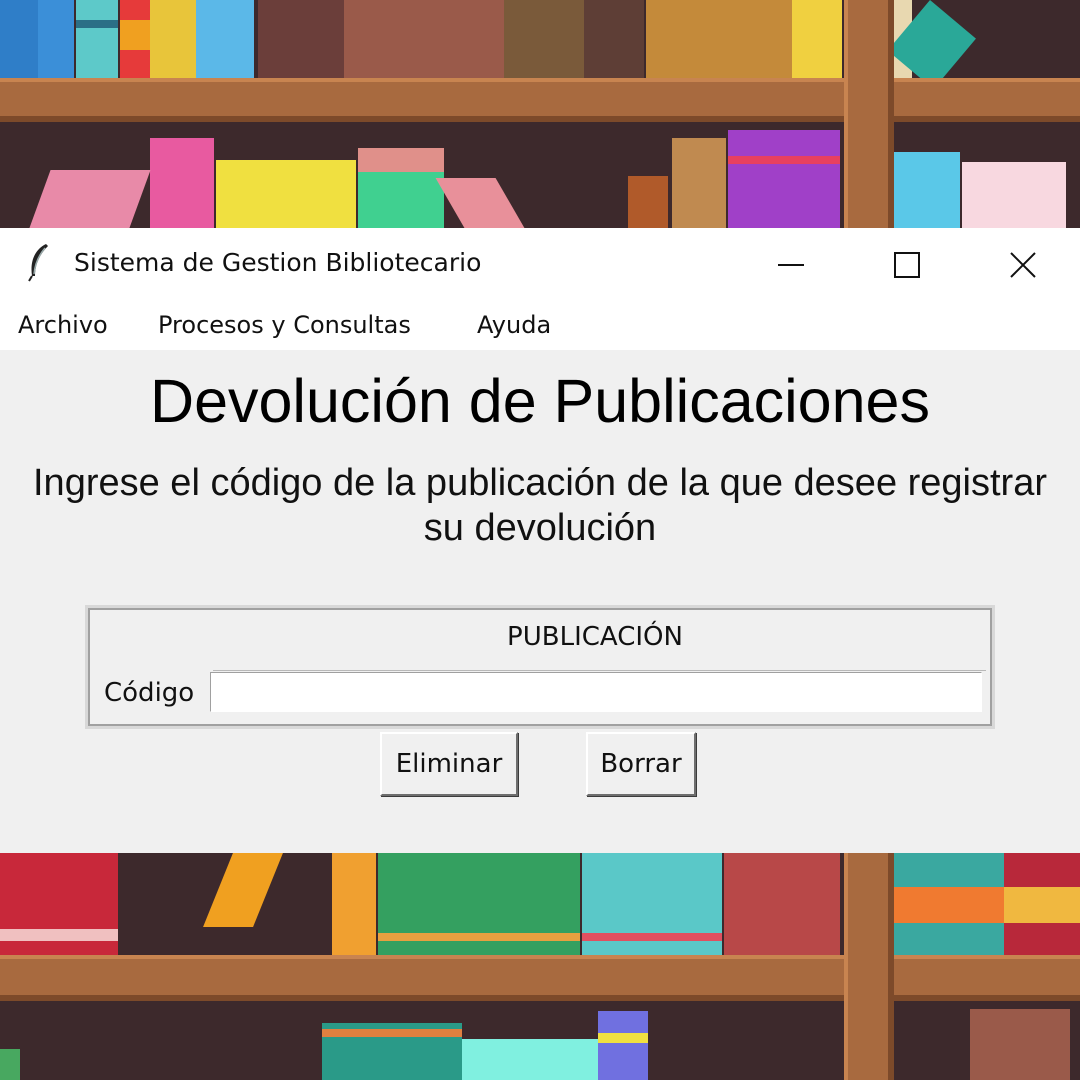 This screenshot has height=1080, width=1080. What do you see at coordinates (149, 693) in the screenshot?
I see `code-label: Código` at bounding box center [149, 693].